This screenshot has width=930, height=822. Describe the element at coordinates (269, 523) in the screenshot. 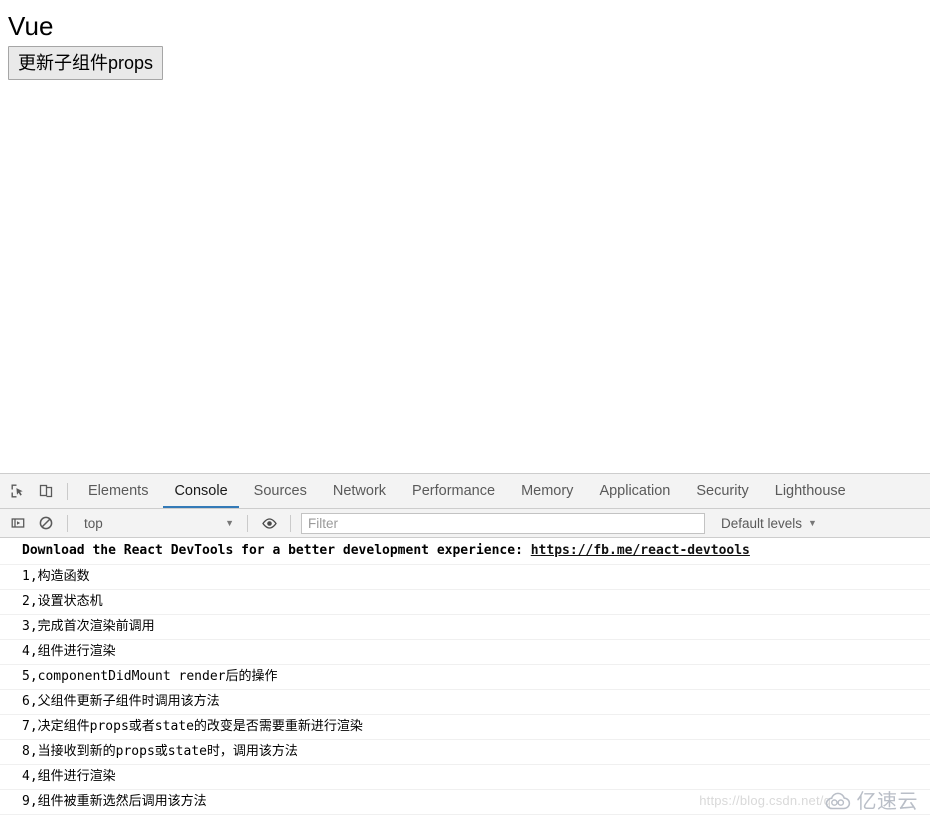

I see `eye-icon` at that location.